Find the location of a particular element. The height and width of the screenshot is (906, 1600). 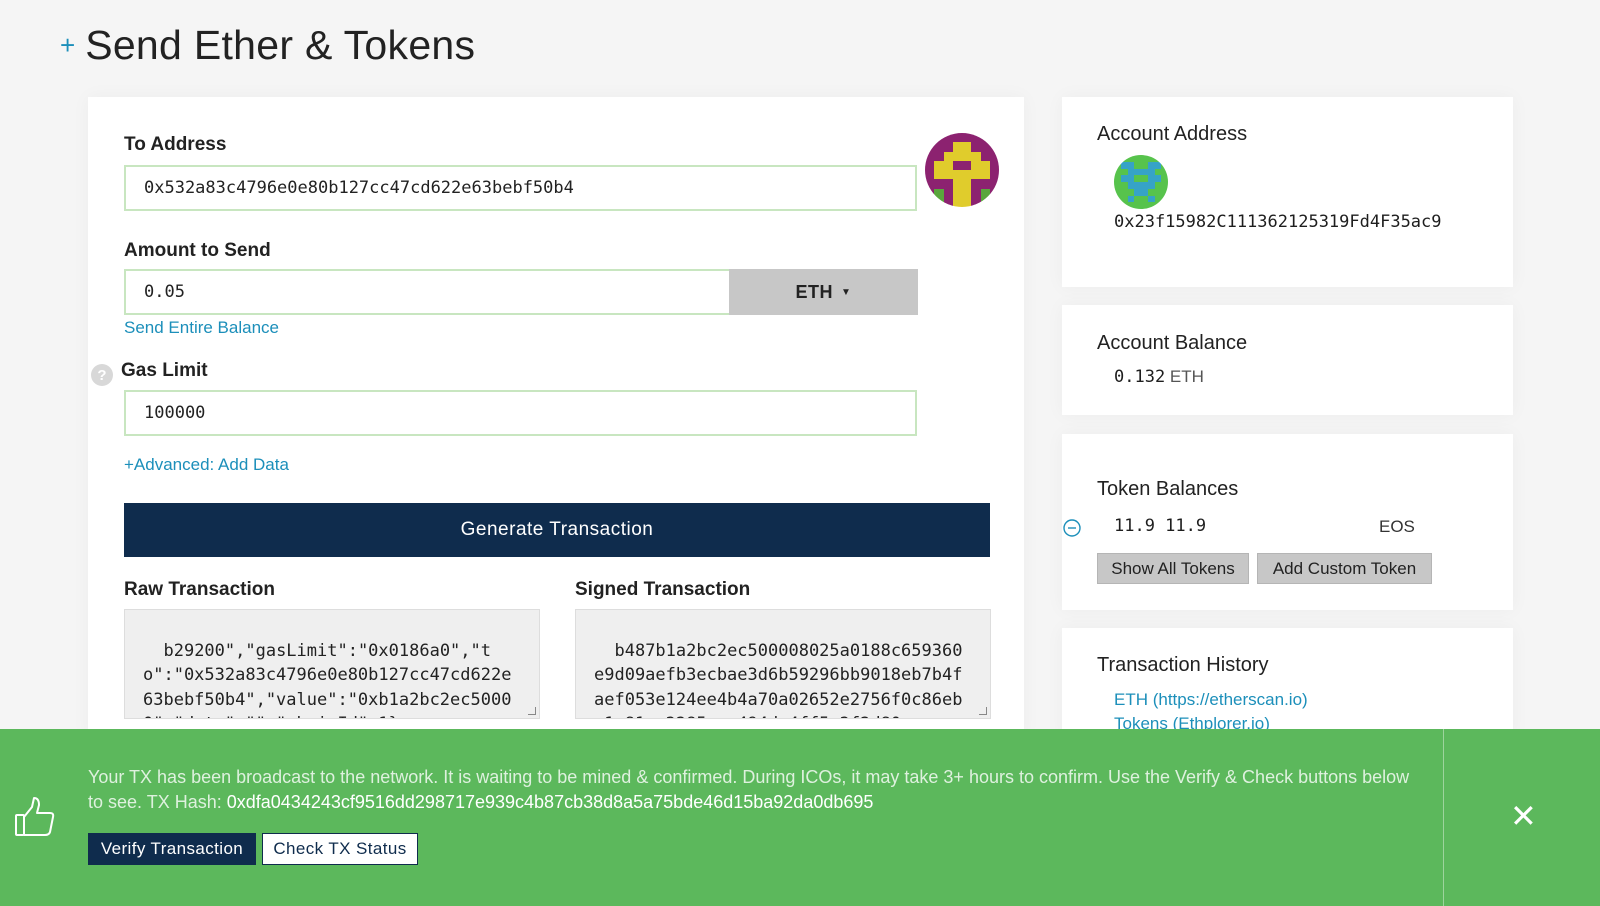

token-symbol: EOS is located at coordinates (1397, 526).